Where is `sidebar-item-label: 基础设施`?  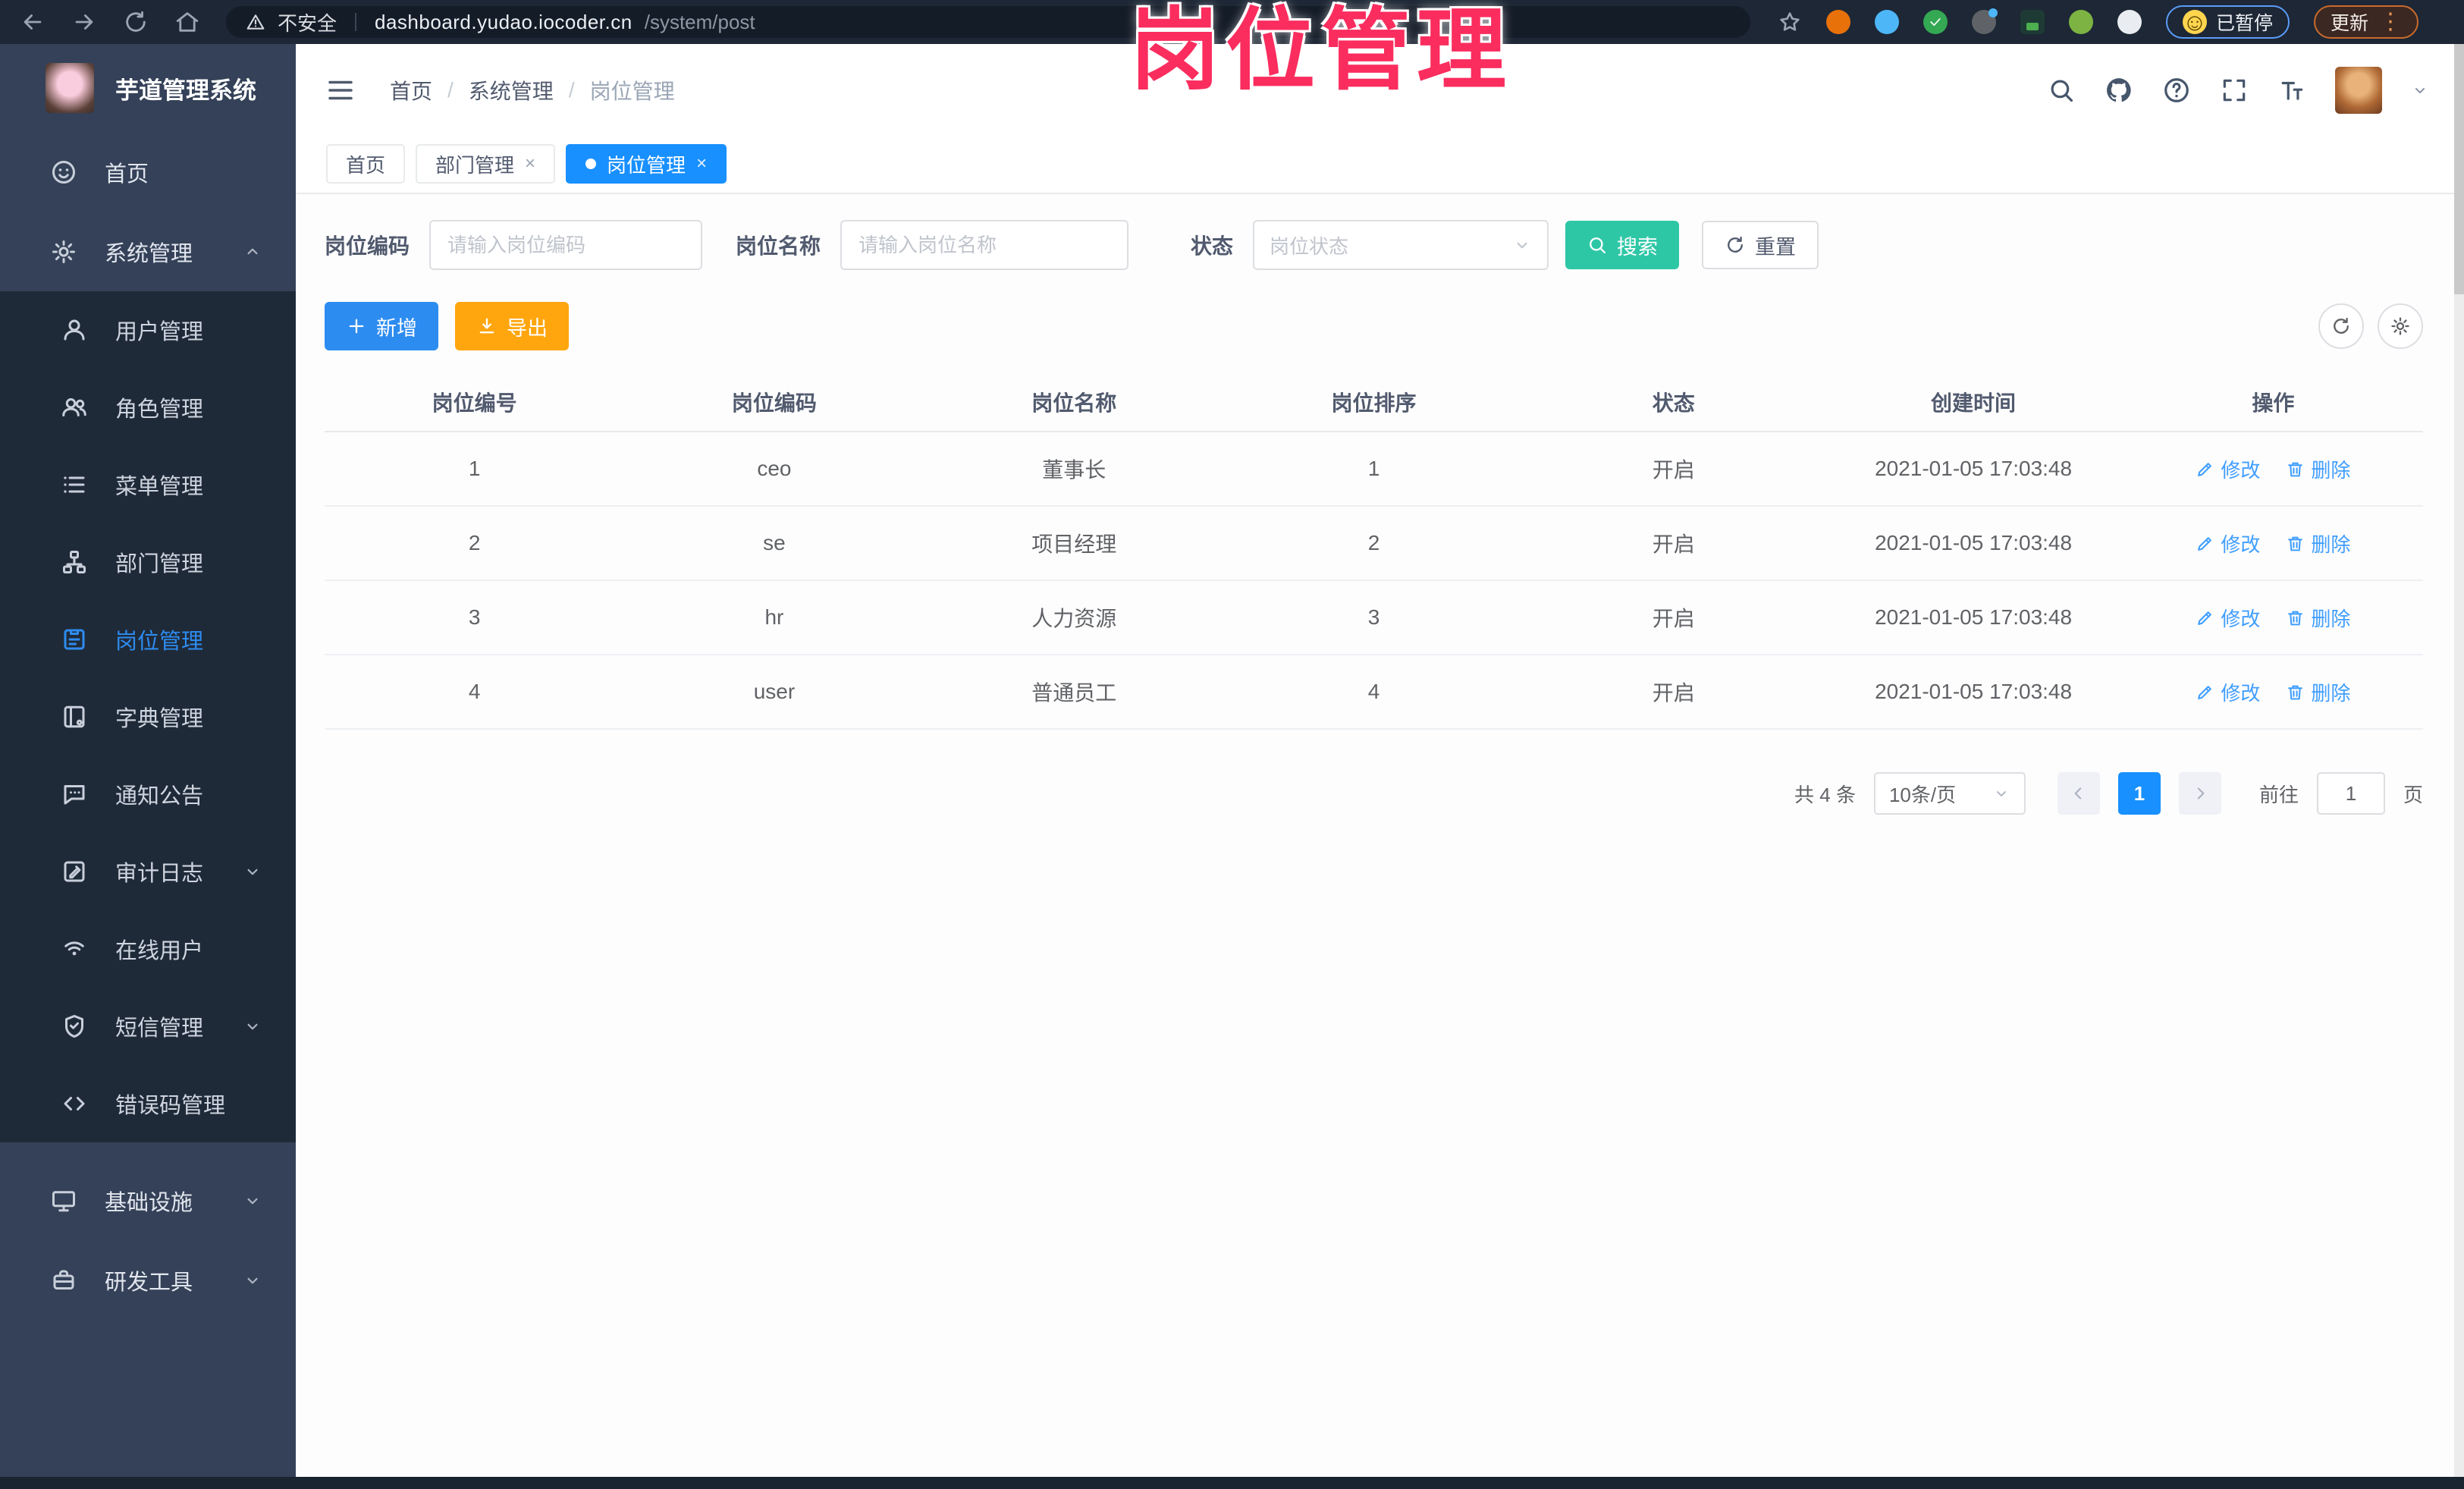 sidebar-item-label: 基础设施 is located at coordinates (149, 1202).